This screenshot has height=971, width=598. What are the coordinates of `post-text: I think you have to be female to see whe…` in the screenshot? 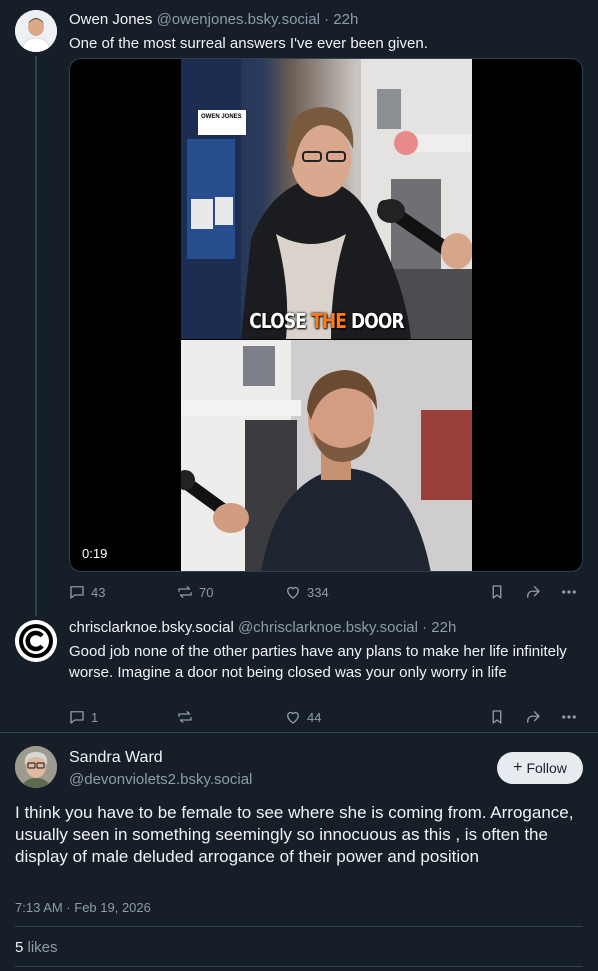 It's located at (294, 834).